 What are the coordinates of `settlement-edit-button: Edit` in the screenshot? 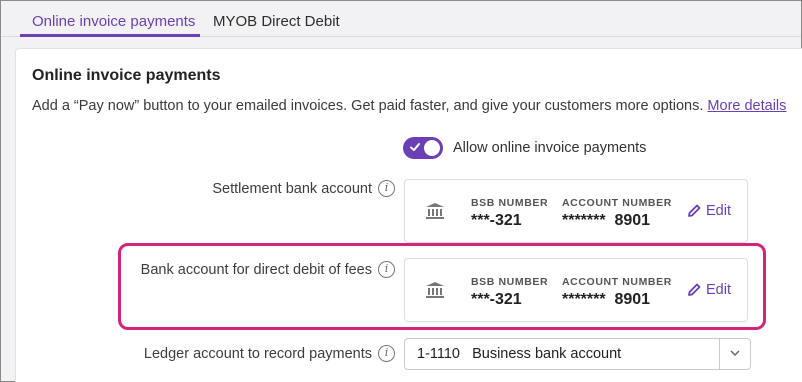 It's located at (709, 211).